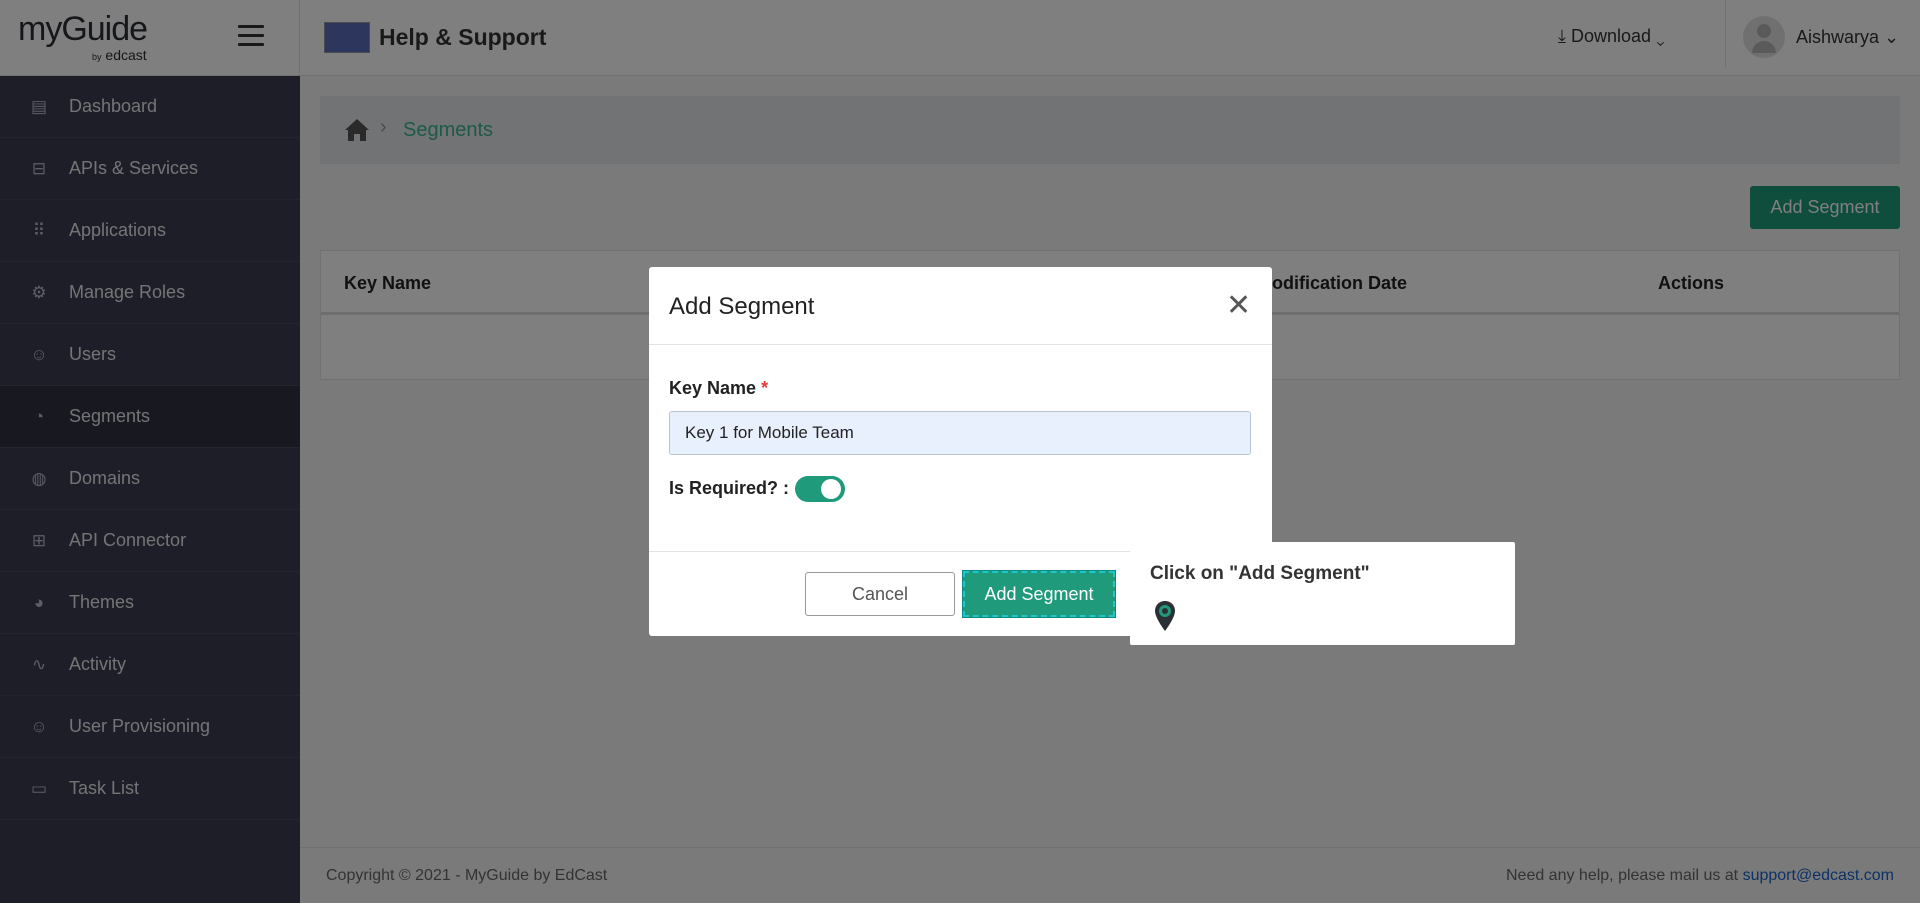 The image size is (1920, 903). What do you see at coordinates (729, 488) in the screenshot?
I see `is-required-label: Is Required? :` at bounding box center [729, 488].